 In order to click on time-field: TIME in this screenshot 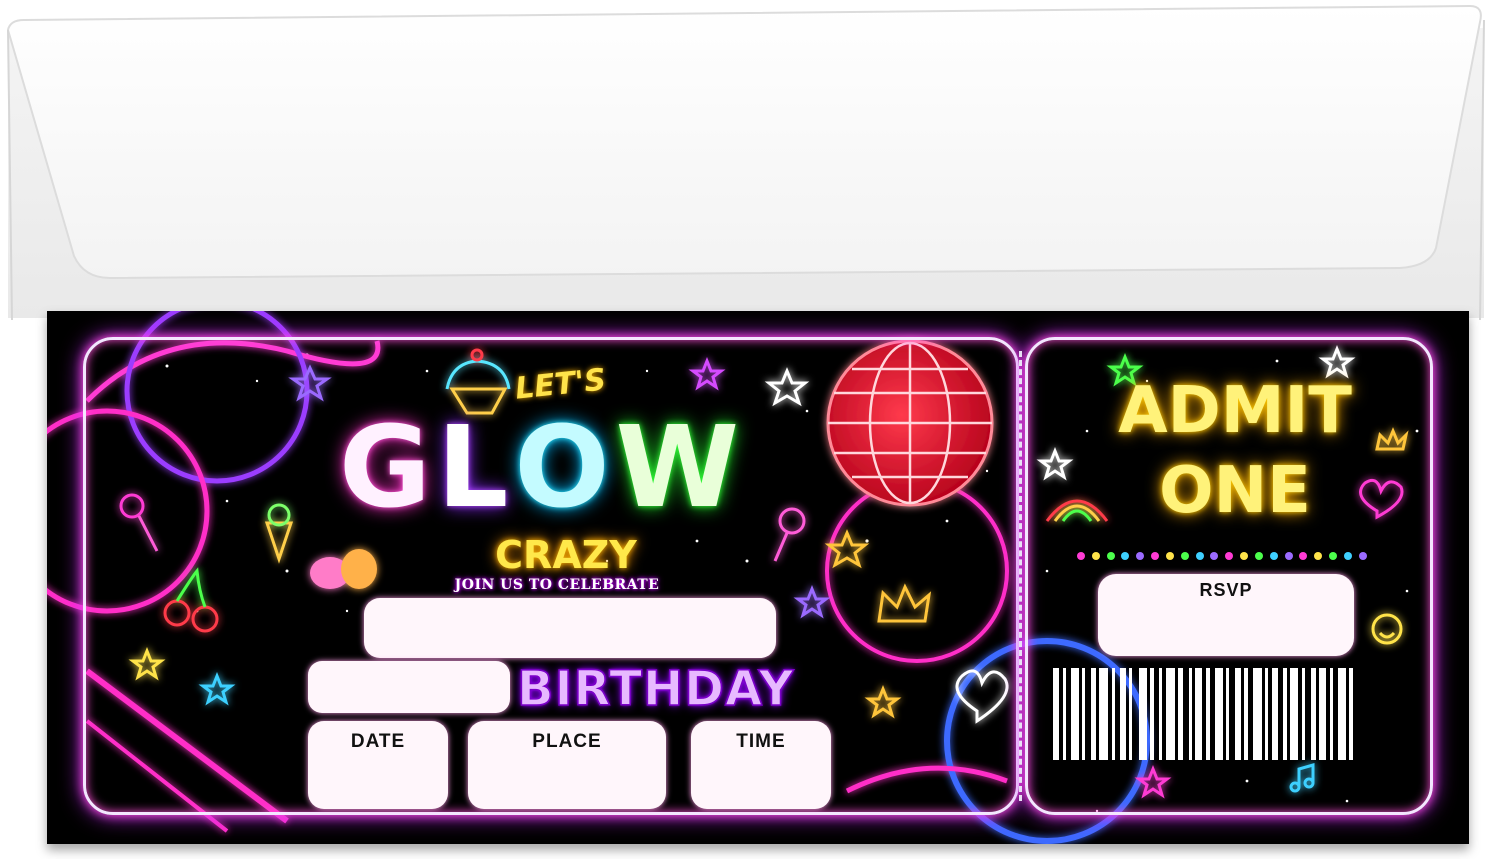, I will do `click(761, 765)`.